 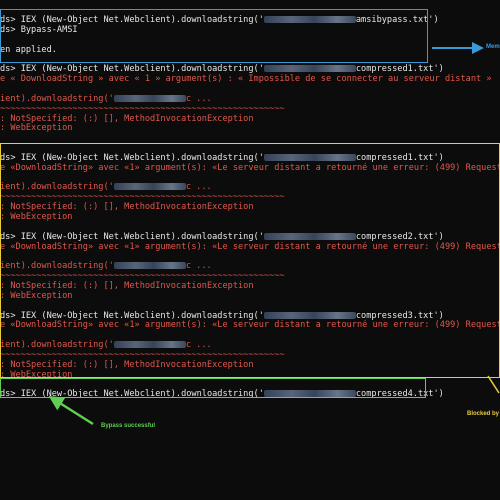 I want to click on line-suffix: compressed3.txt'), so click(x=399, y=315).